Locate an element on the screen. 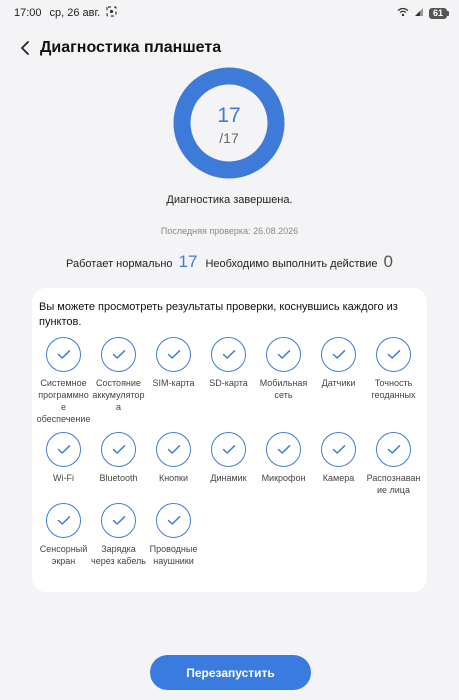  test-item: SIM-карта is located at coordinates (173, 381).